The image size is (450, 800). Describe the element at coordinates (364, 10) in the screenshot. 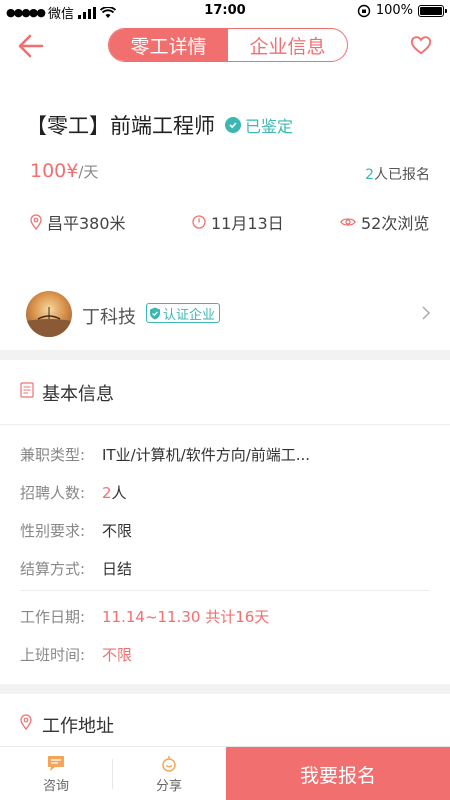

I see `rotation-lock-icon` at that location.